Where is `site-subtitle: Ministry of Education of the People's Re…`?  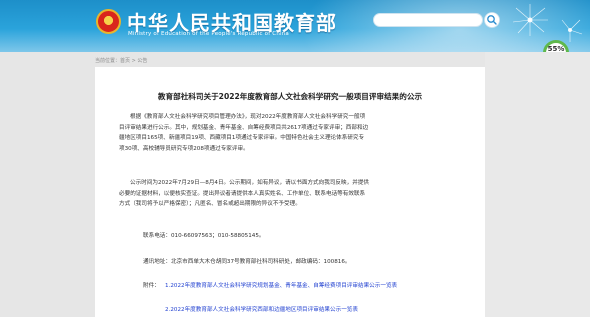 site-subtitle: Ministry of Education of the People's Re… is located at coordinates (208, 34).